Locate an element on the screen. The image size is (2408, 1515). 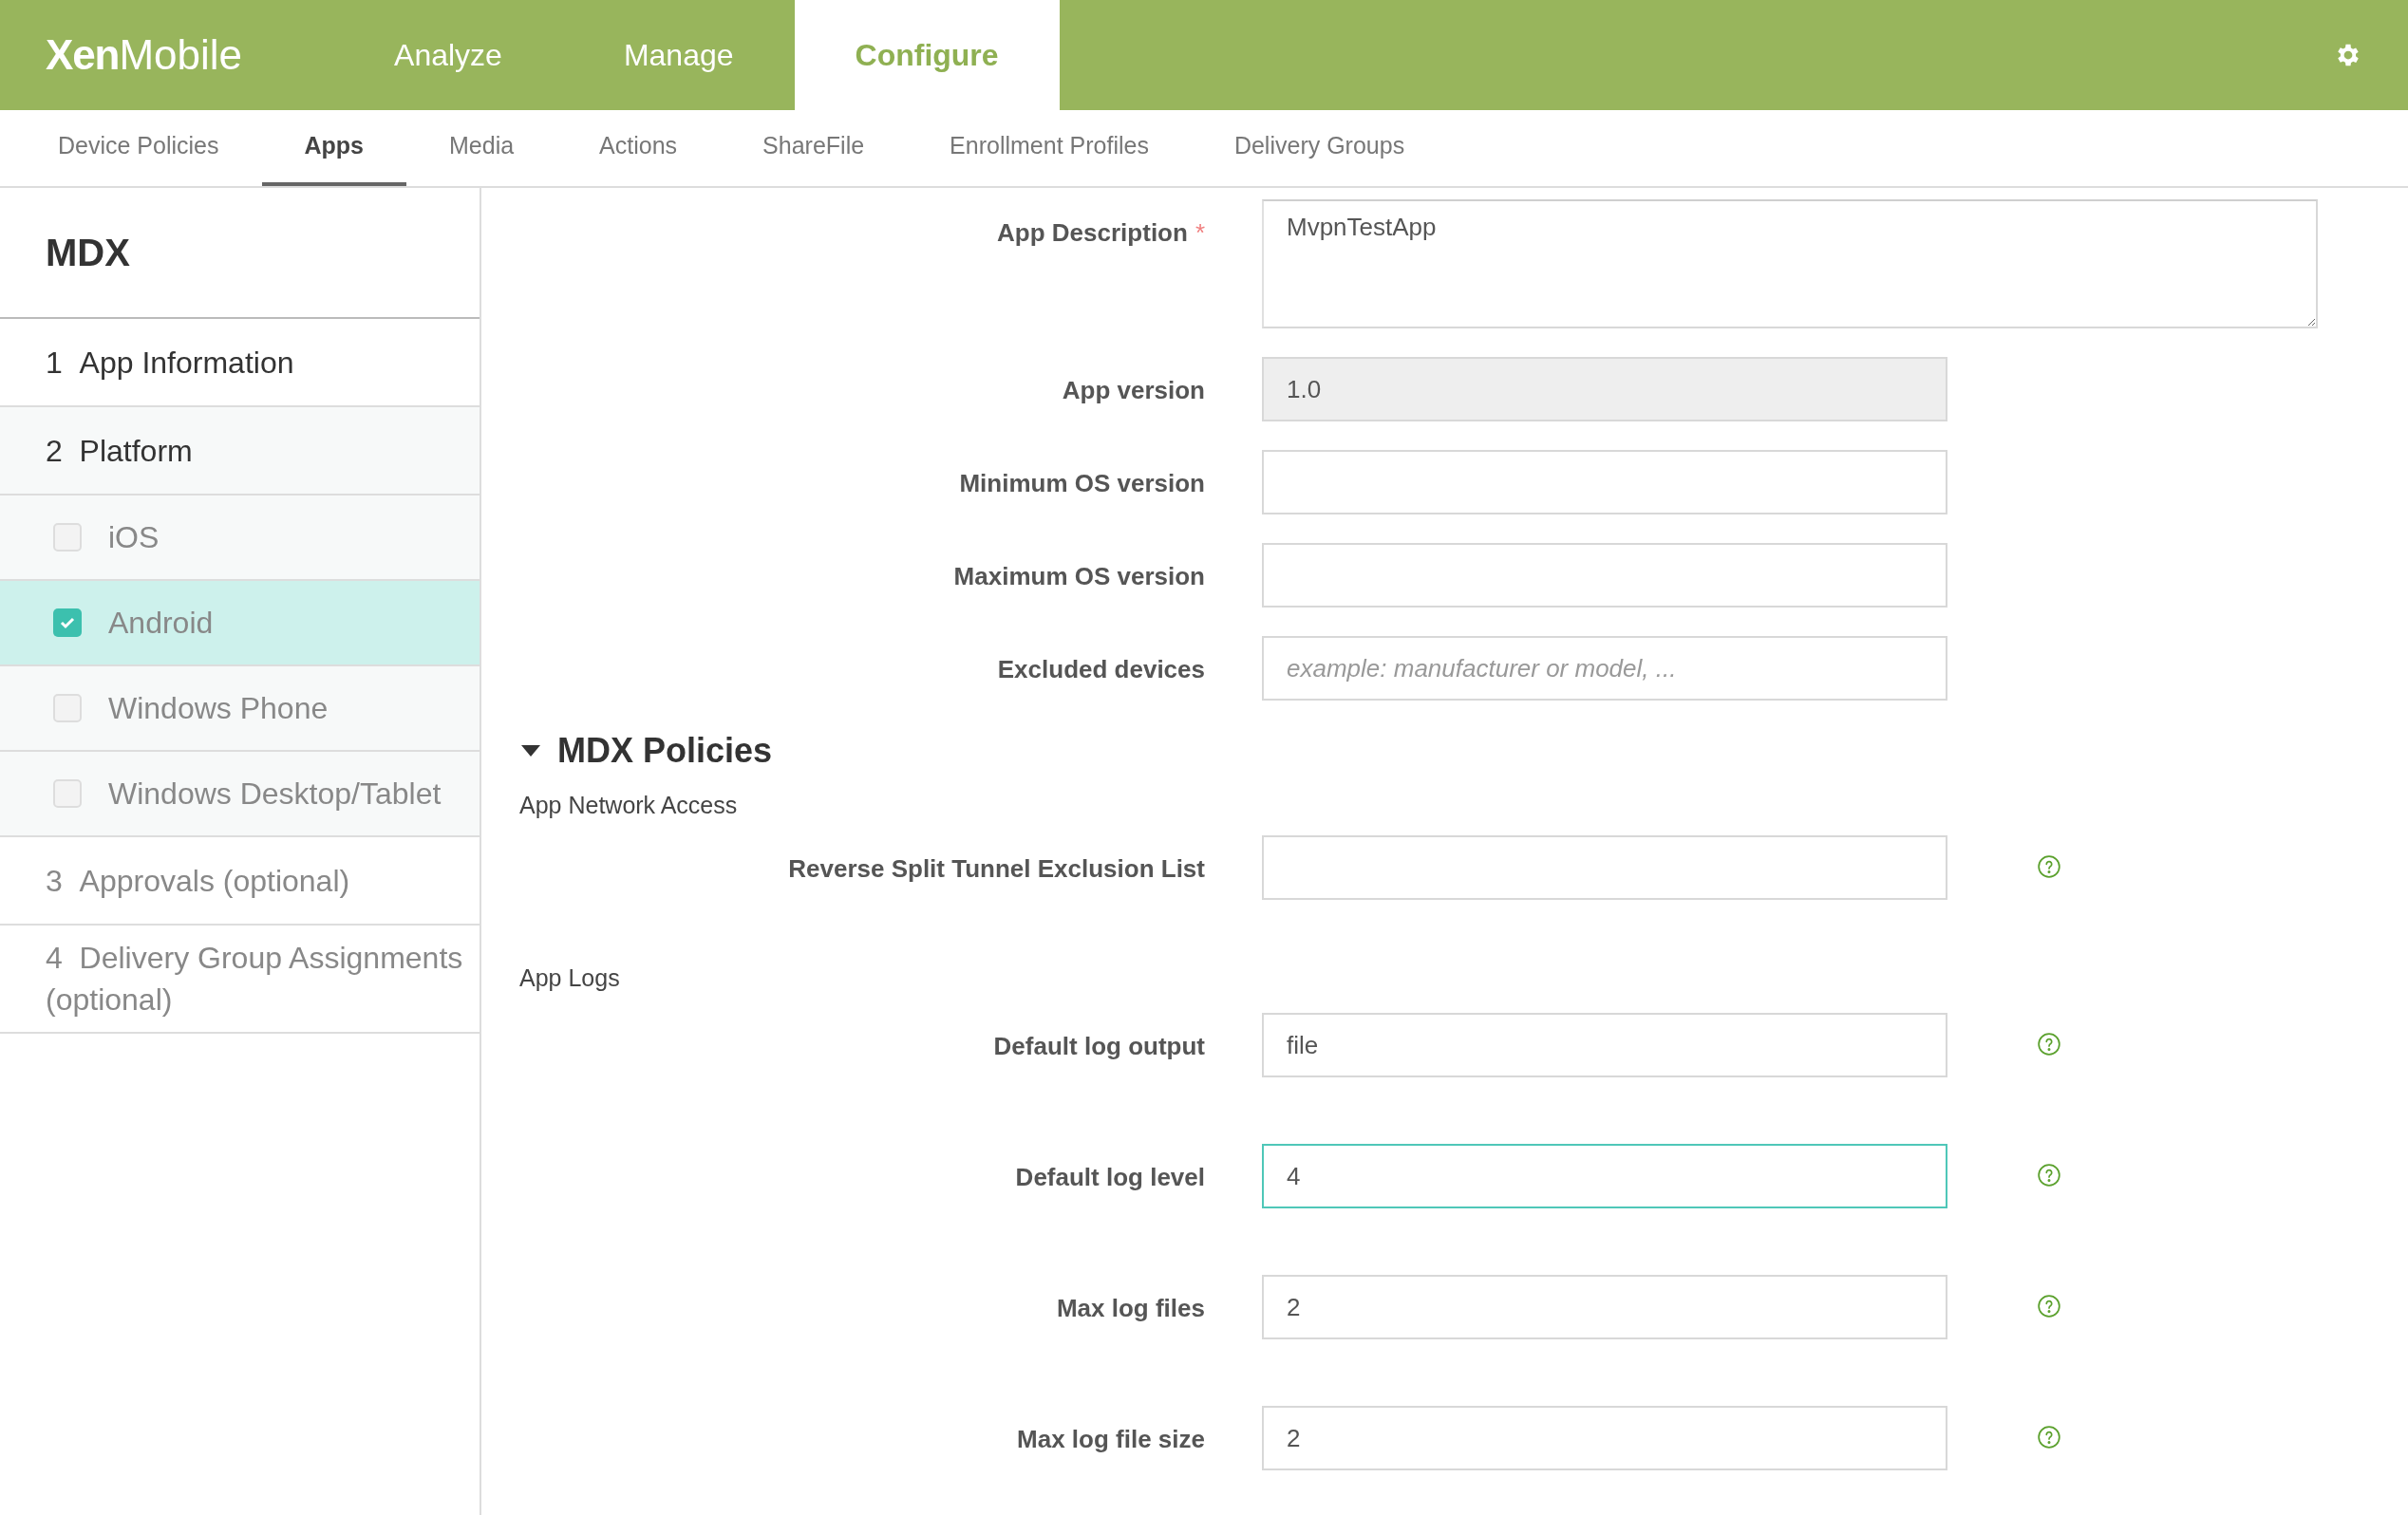
nav-tab: Analyze is located at coordinates (448, 55).